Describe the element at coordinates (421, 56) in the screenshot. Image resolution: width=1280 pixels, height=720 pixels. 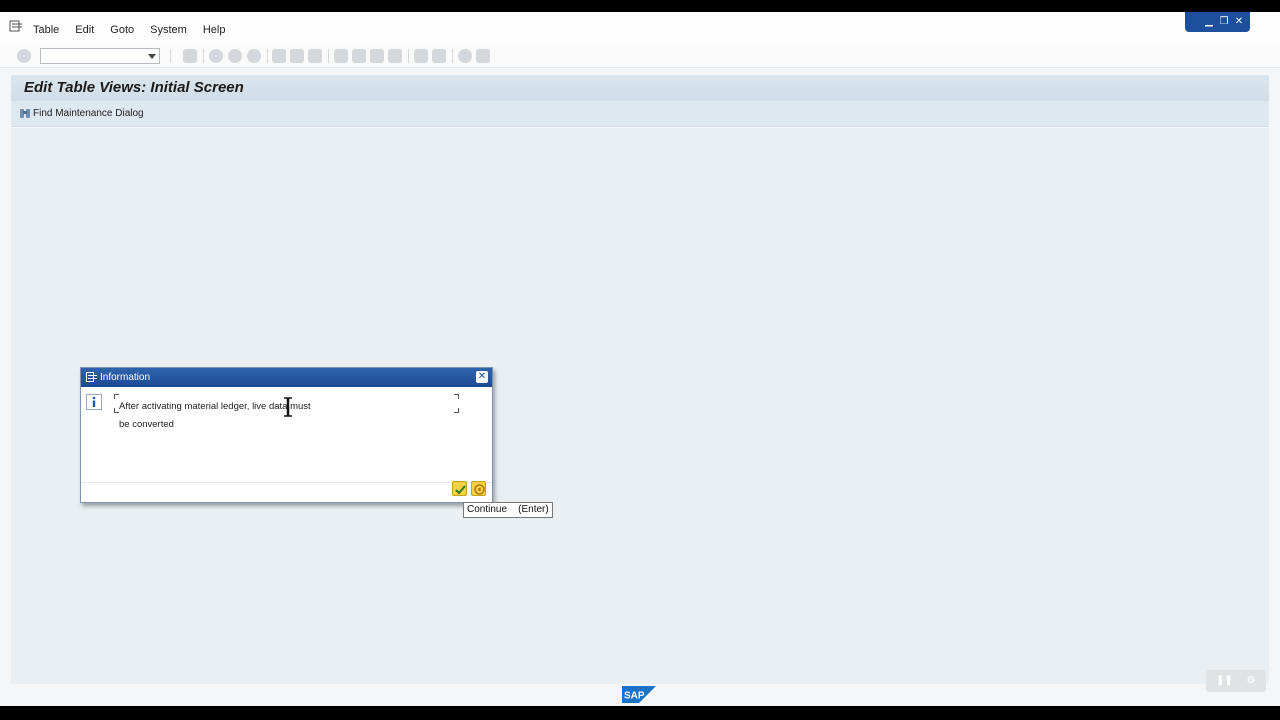
I see `new-session-icon` at that location.